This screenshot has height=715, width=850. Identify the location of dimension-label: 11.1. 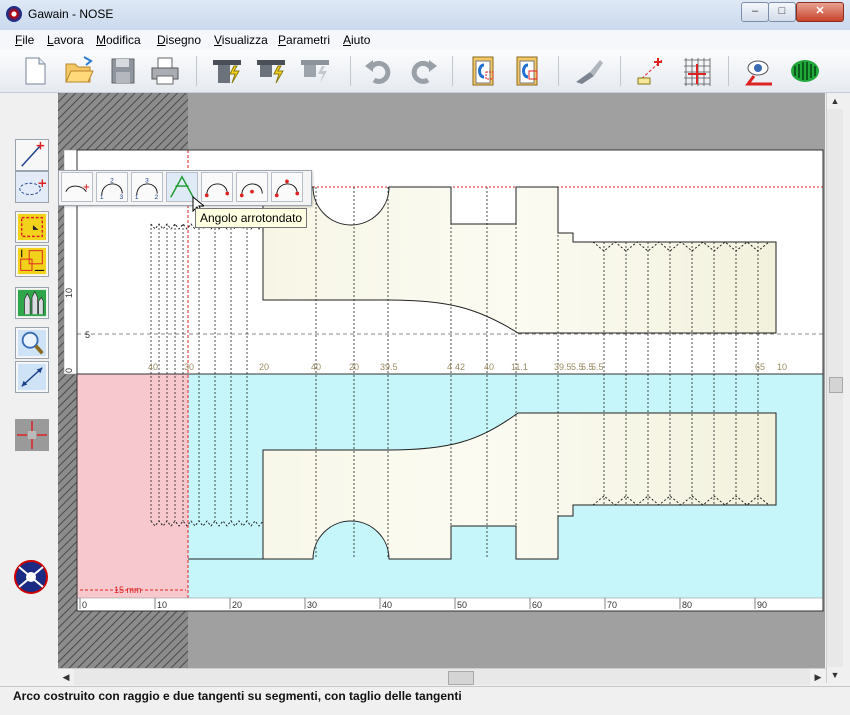
(519, 367).